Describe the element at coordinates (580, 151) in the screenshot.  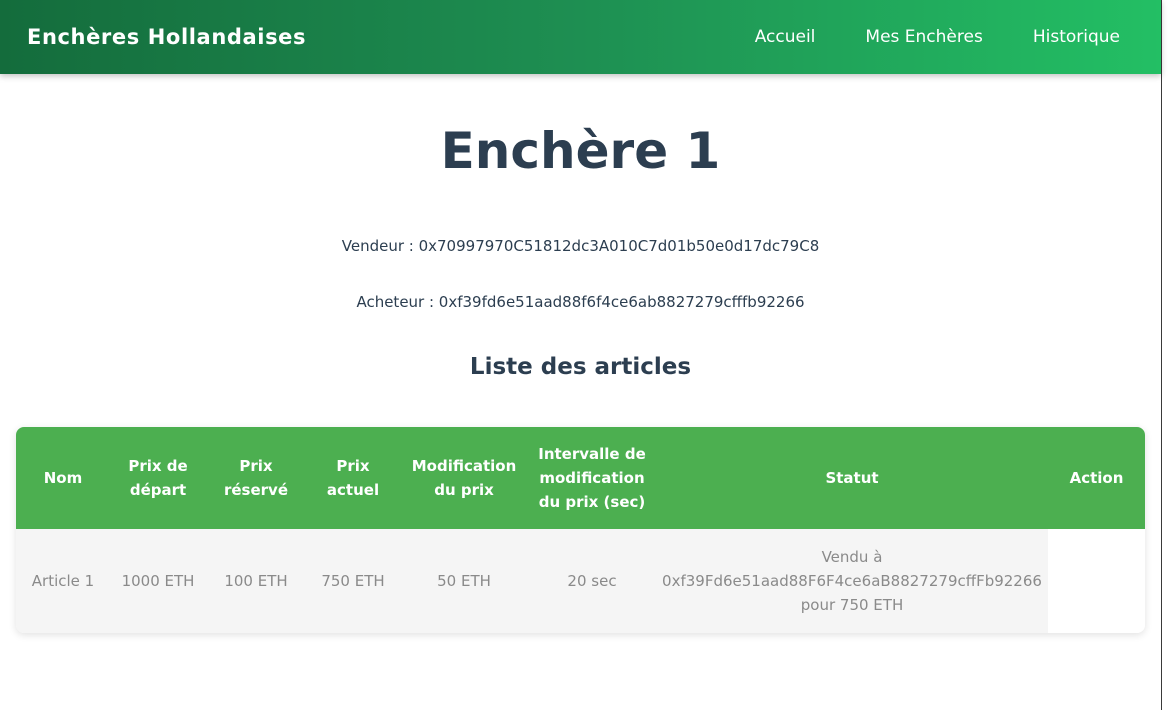
I see `page-title: Enchère 1` at that location.